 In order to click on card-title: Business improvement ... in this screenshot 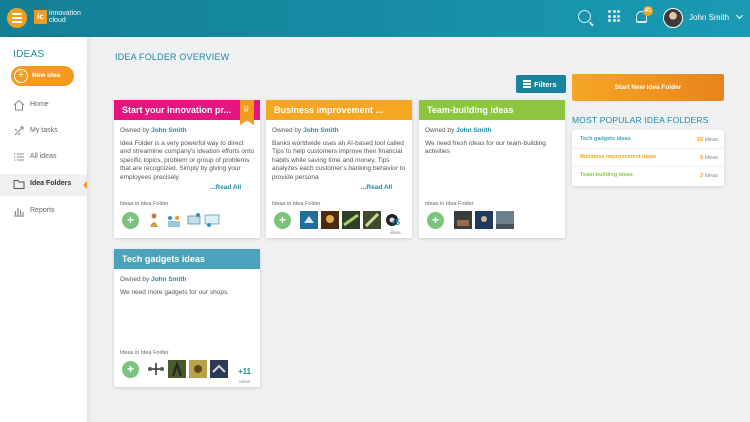, I will do `click(339, 110)`.